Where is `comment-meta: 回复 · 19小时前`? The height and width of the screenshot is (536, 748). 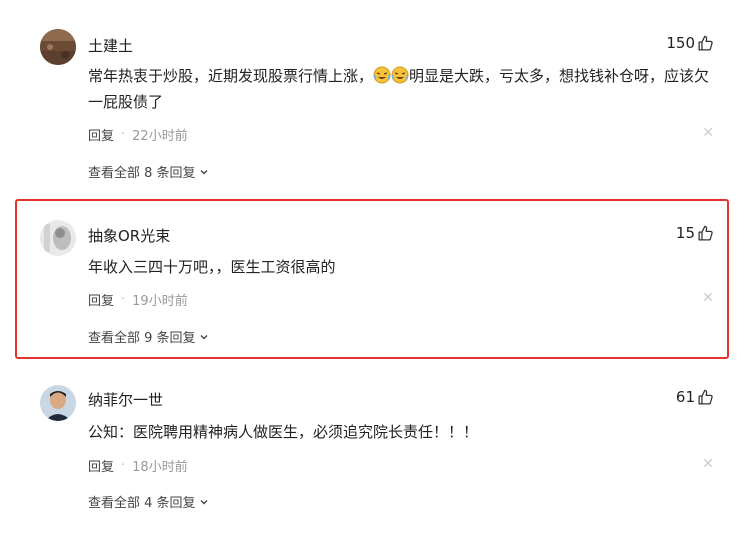
comment-meta: 回复 · 19小时前 is located at coordinates (138, 299).